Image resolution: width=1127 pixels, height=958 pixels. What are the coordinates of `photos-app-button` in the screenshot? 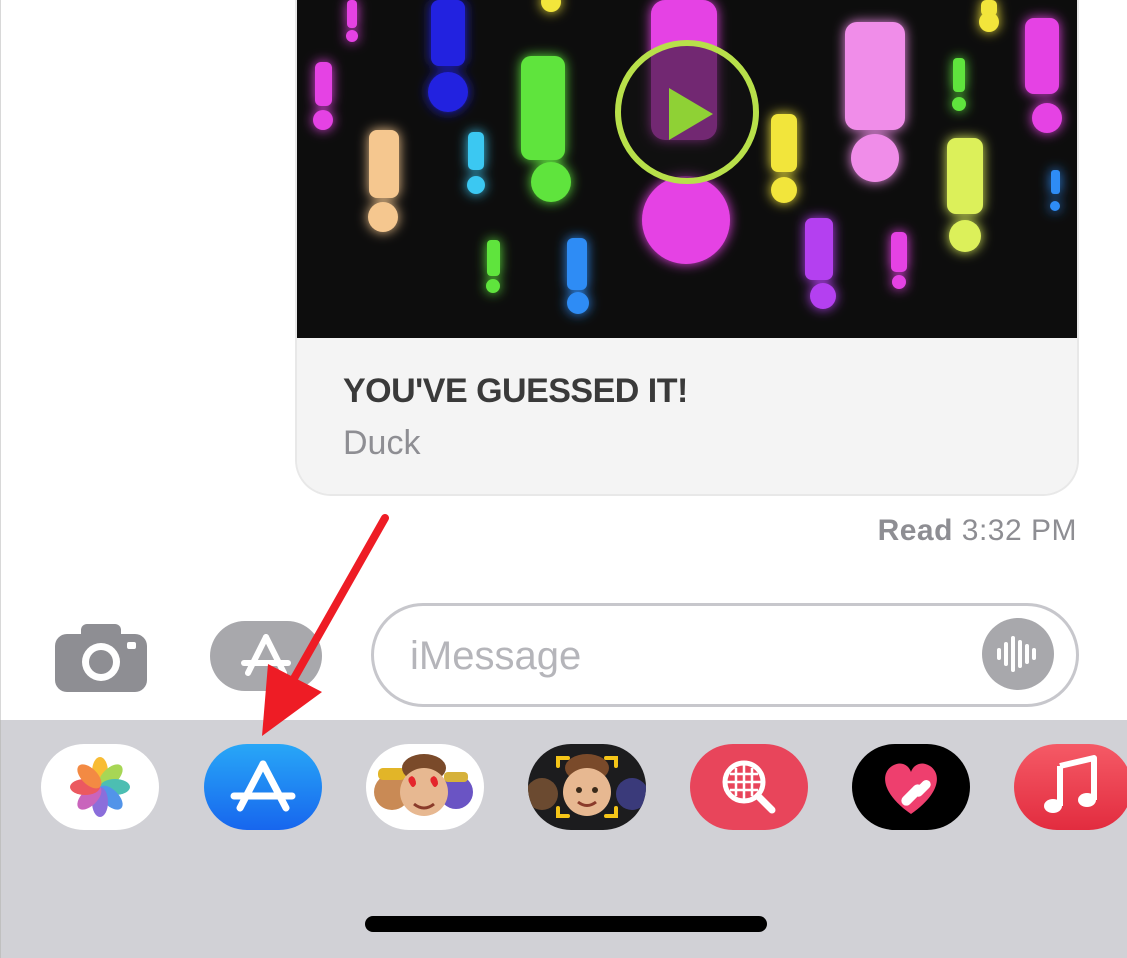 It's located at (100, 787).